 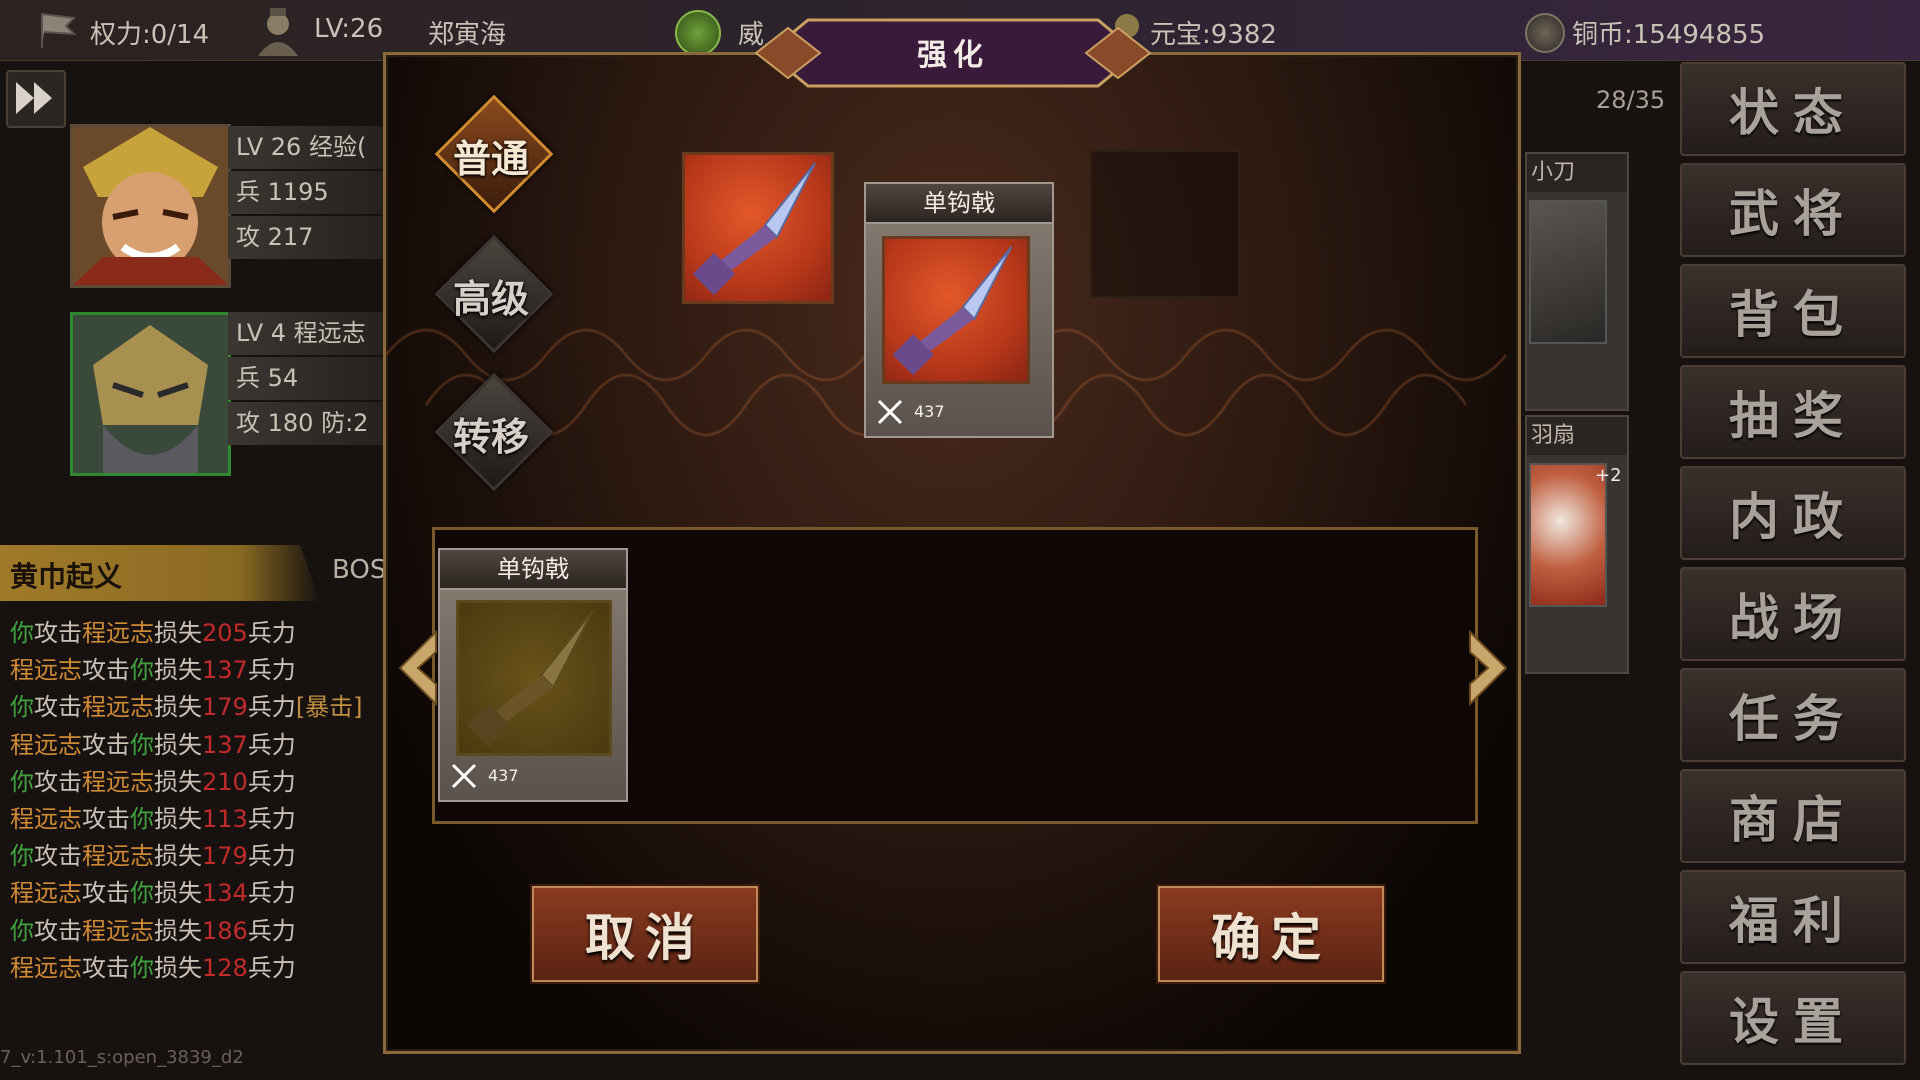 I want to click on mode-label: 普通, so click(x=490, y=158).